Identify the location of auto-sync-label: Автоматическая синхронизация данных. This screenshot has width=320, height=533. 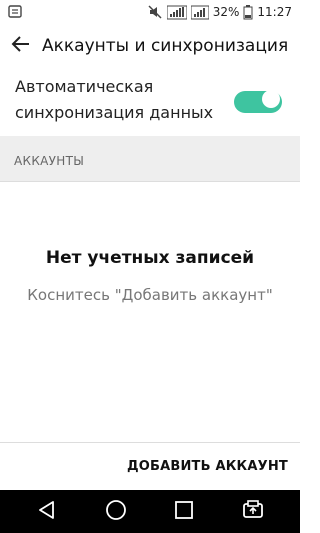
(114, 99).